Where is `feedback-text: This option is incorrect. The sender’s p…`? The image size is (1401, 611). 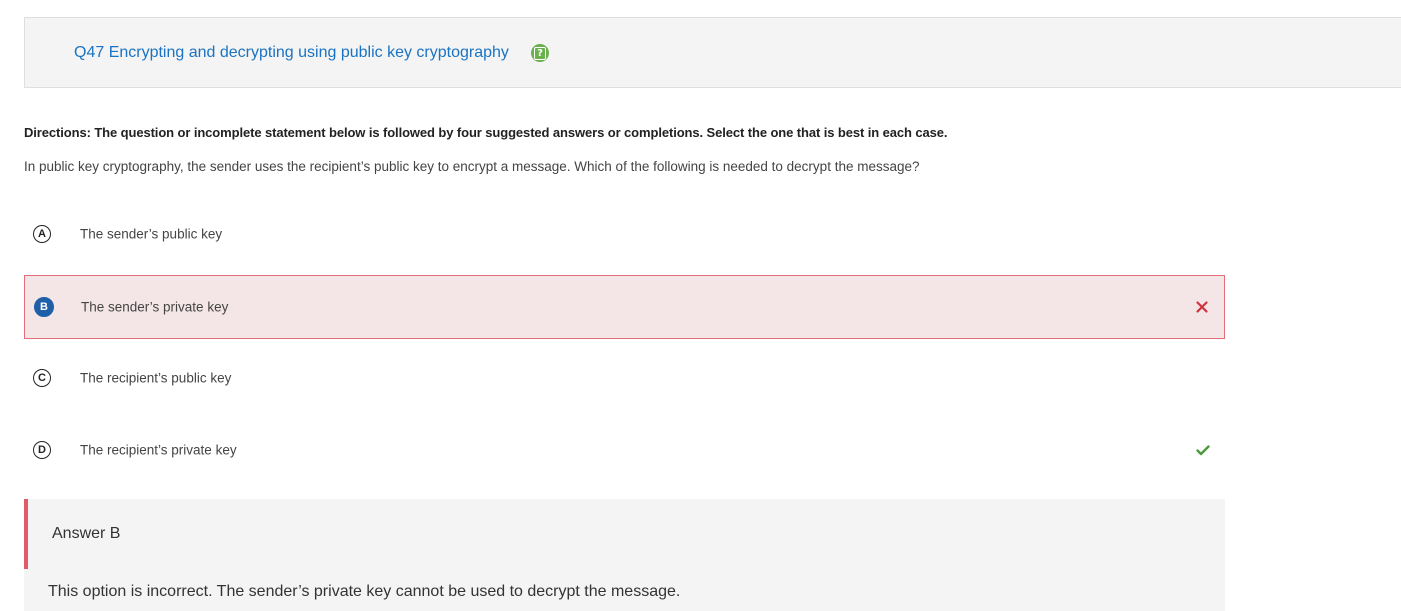 feedback-text: This option is incorrect. The sender’s p… is located at coordinates (364, 591).